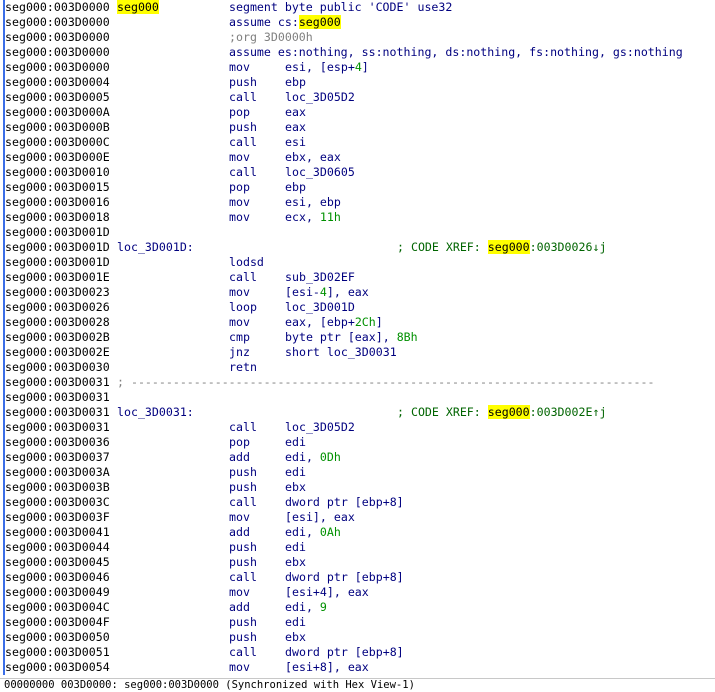 The image size is (715, 692). Describe the element at coordinates (341, 352) in the screenshot. I see `operands: short loc_3D0031` at that location.